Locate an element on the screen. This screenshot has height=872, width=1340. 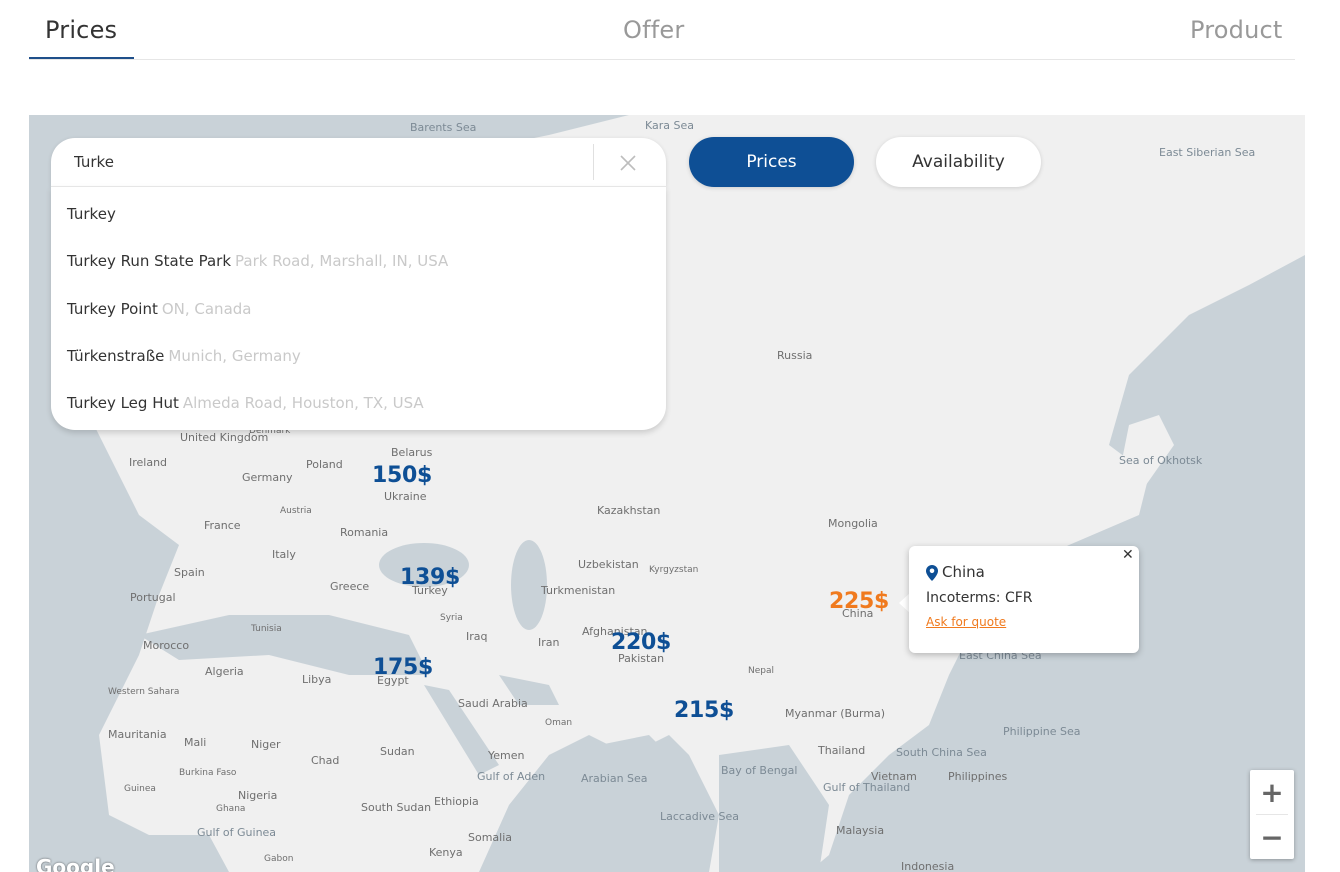
popup-country: China is located at coordinates (963, 572).